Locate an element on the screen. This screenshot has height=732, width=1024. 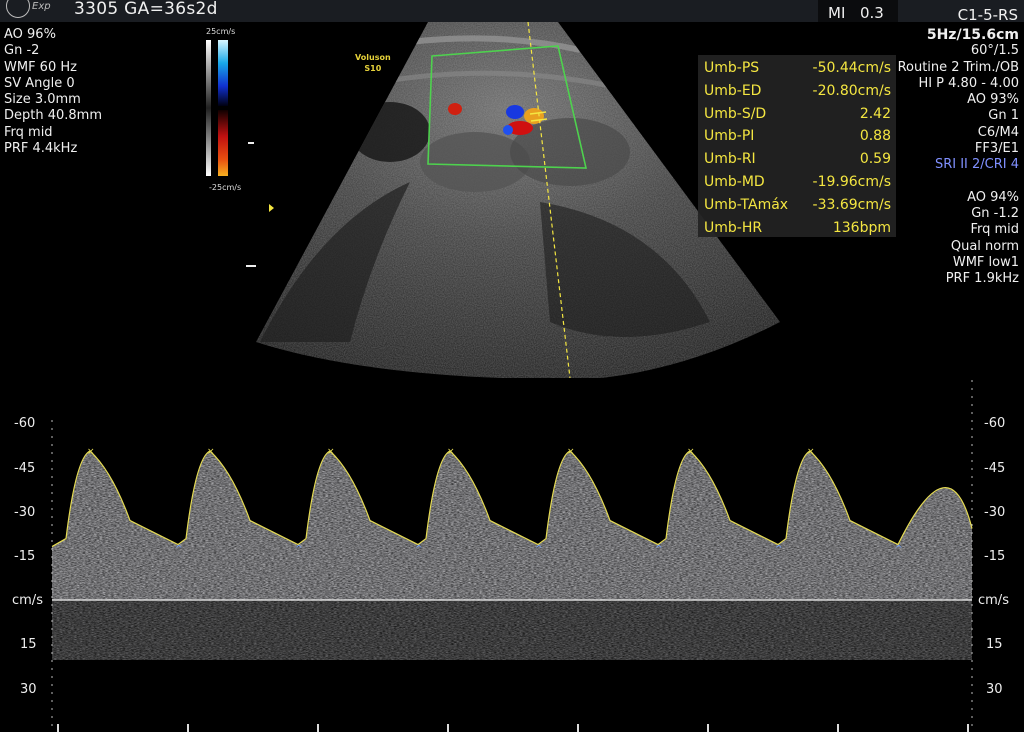
param-harmonics: HI P 4.80 - 4.00 is located at coordinates (968, 83).